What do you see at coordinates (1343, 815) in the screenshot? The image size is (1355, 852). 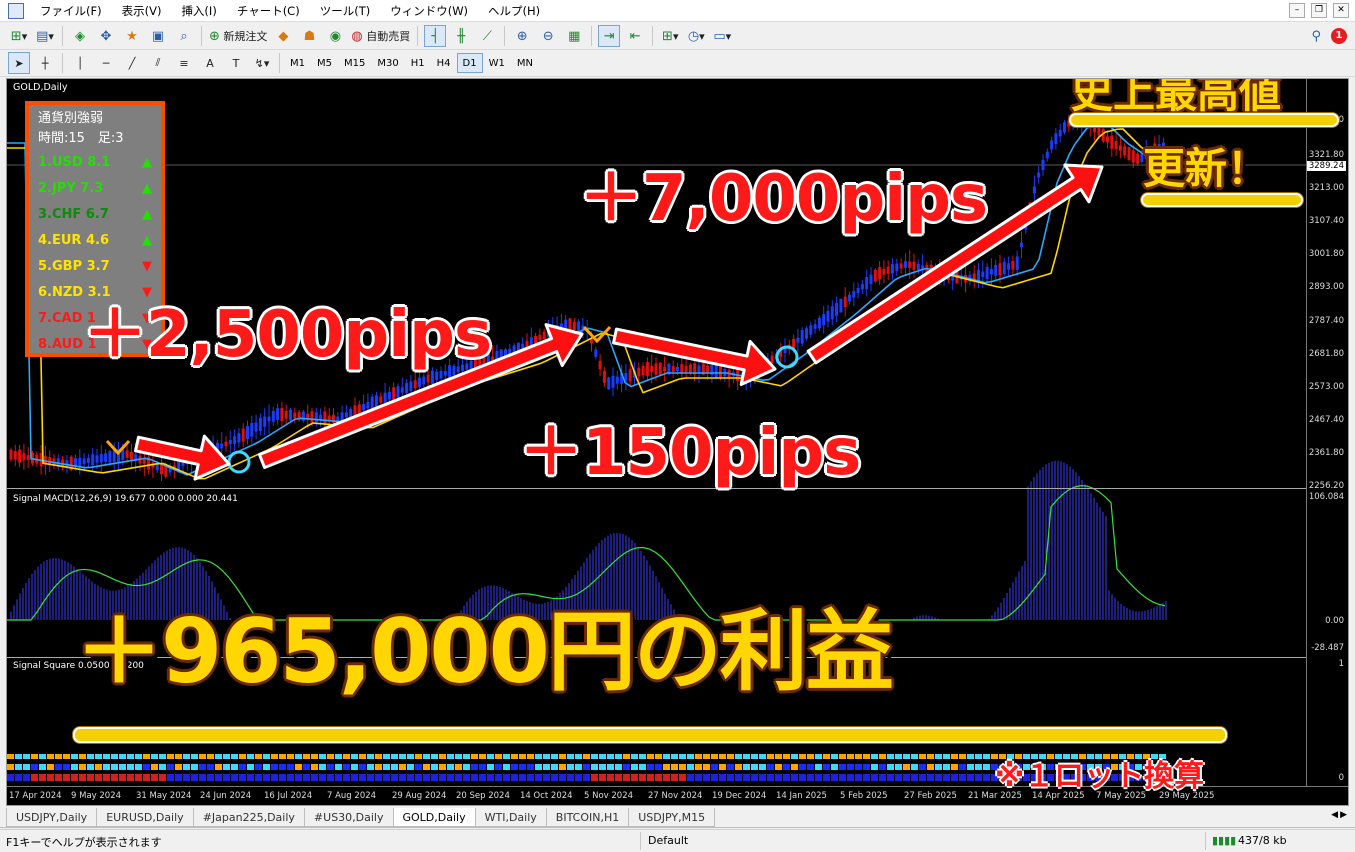 I see `tab-next-icon: ▶` at bounding box center [1343, 815].